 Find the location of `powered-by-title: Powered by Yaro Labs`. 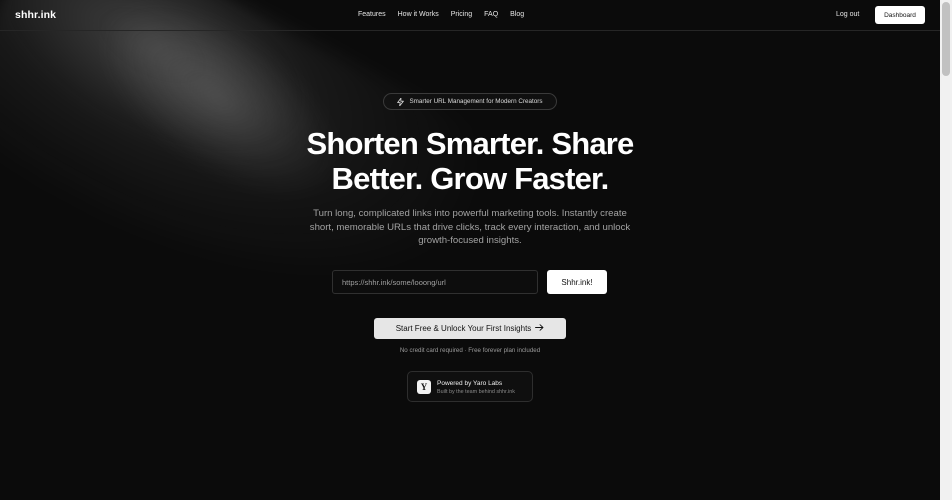

powered-by-title: Powered by Yaro Labs is located at coordinates (470, 383).